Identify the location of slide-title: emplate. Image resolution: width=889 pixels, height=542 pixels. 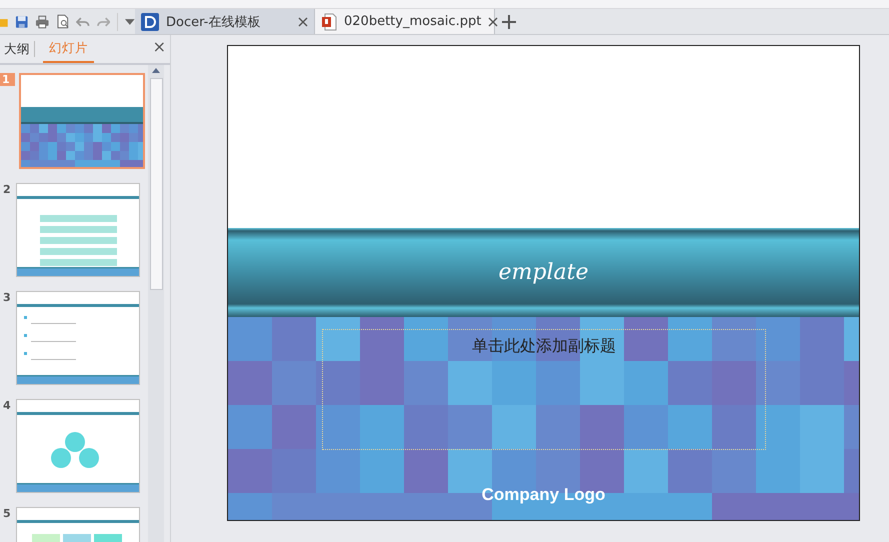
(543, 272).